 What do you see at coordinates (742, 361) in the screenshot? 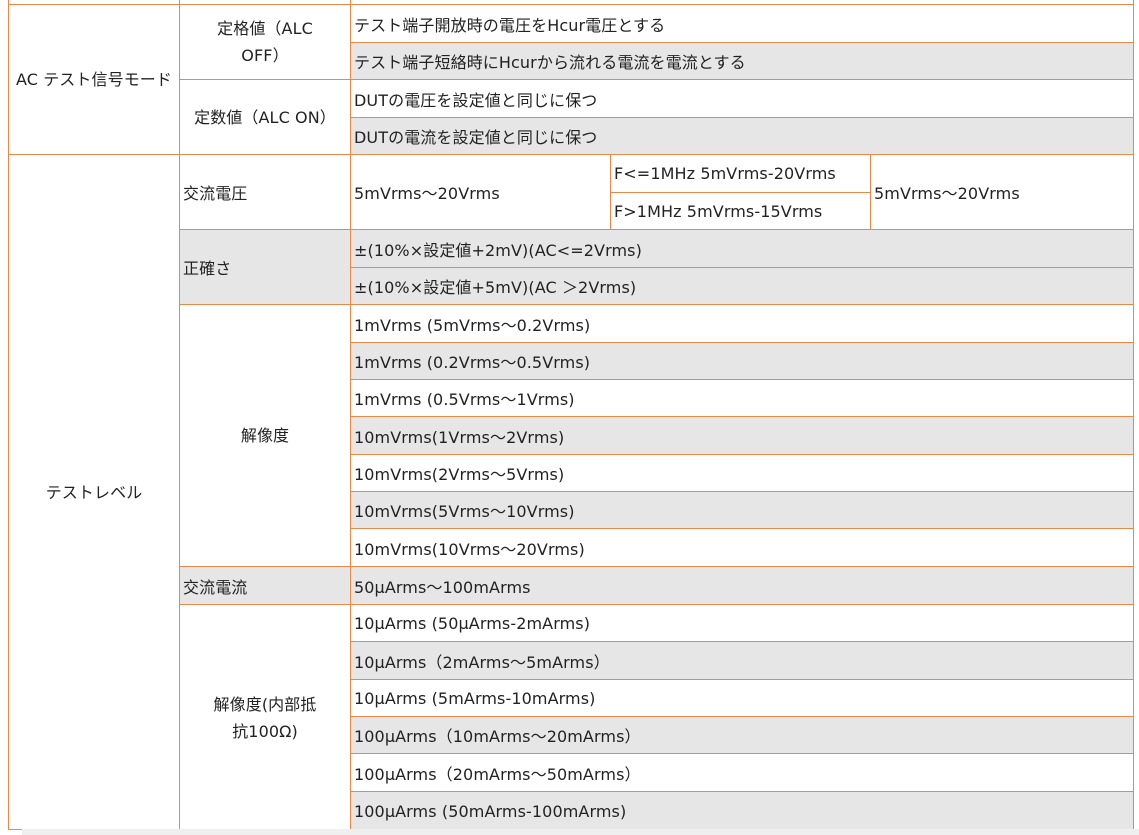
I see `voltage-resolution-2: 1mVrms (0.2Vrms～0.5Vrms)` at bounding box center [742, 361].